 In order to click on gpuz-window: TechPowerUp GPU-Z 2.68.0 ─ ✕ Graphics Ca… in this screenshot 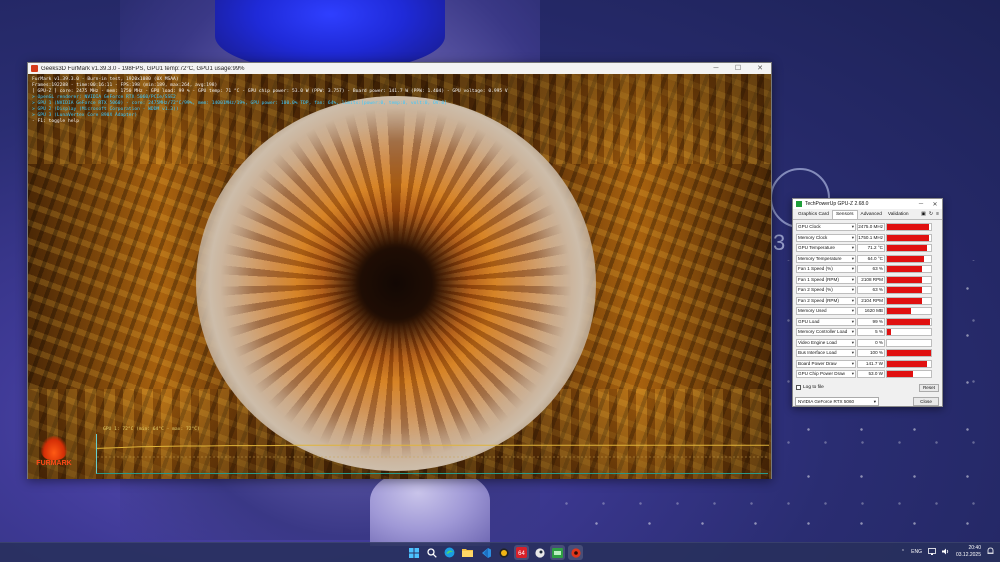, I will do `click(867, 302)`.